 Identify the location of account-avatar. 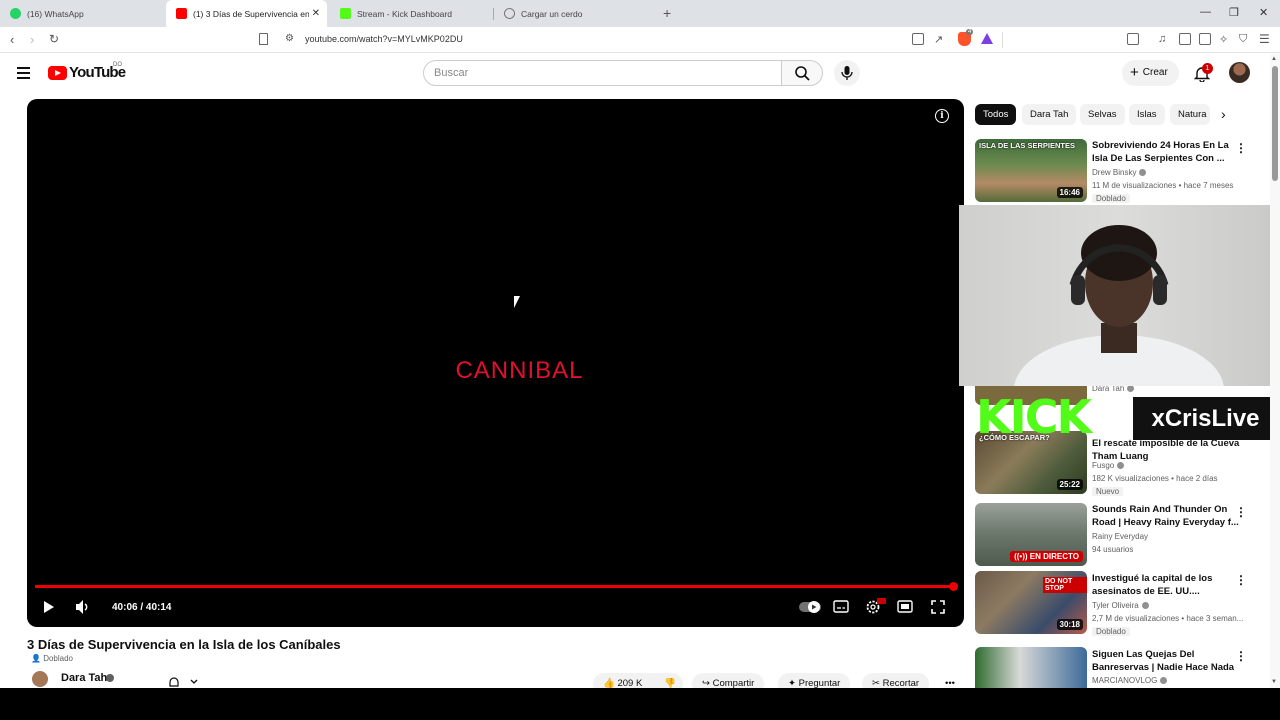
(1239, 72).